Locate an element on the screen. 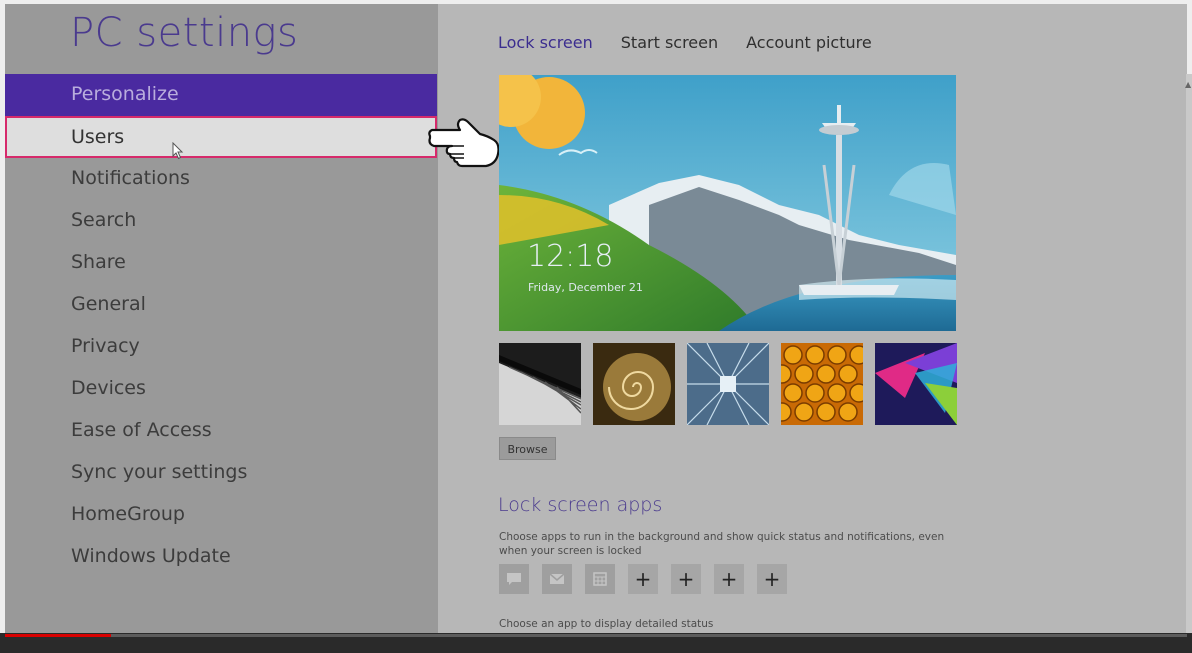  sidebar-item-windows-update: Windows Update is located at coordinates (221, 557).